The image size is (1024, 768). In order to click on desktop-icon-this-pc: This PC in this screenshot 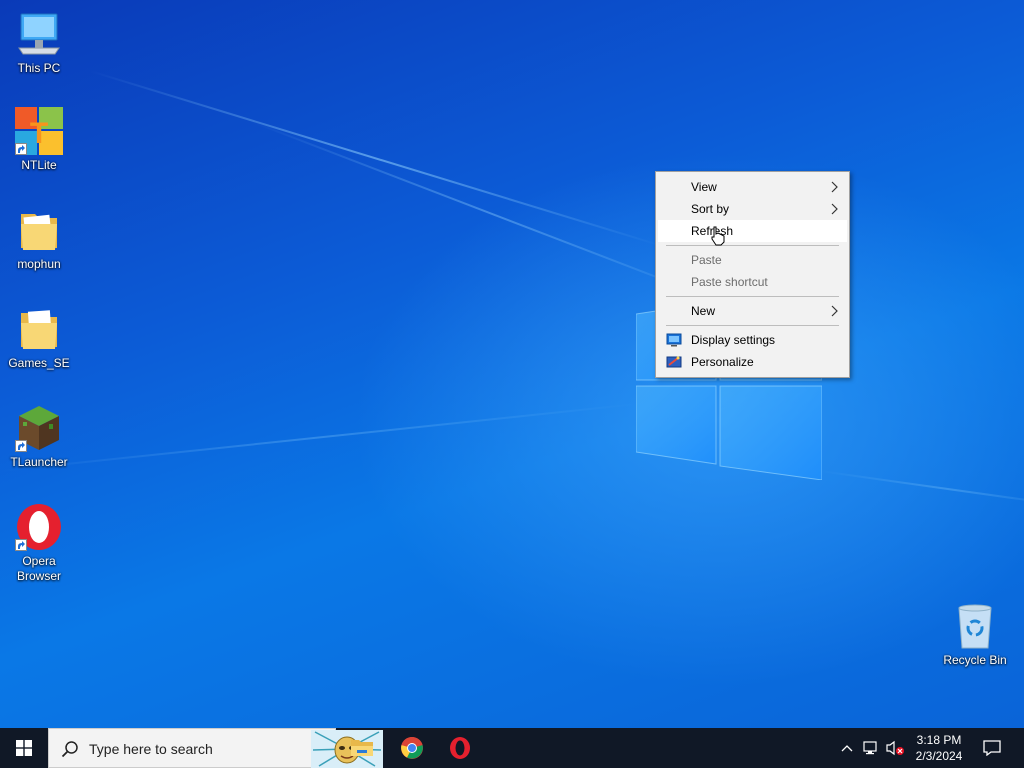, I will do `click(39, 43)`.